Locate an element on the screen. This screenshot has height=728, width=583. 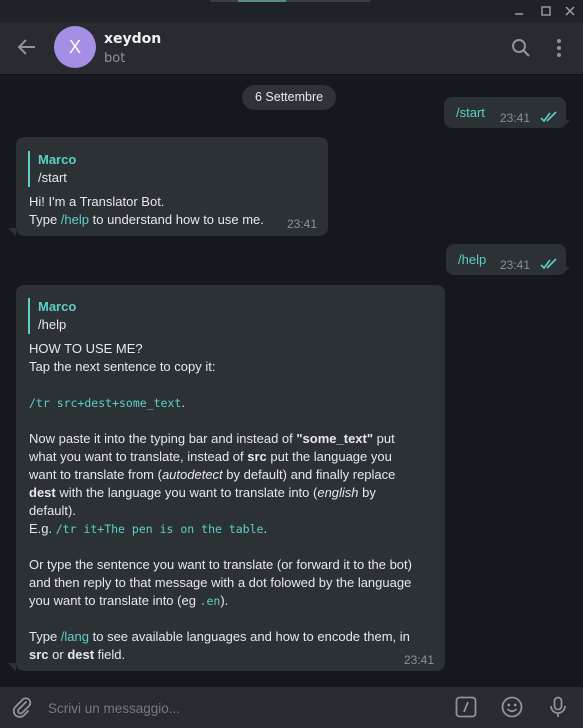
message-line: E.g. /tr it+The pen is on the table. is located at coordinates (234, 529).